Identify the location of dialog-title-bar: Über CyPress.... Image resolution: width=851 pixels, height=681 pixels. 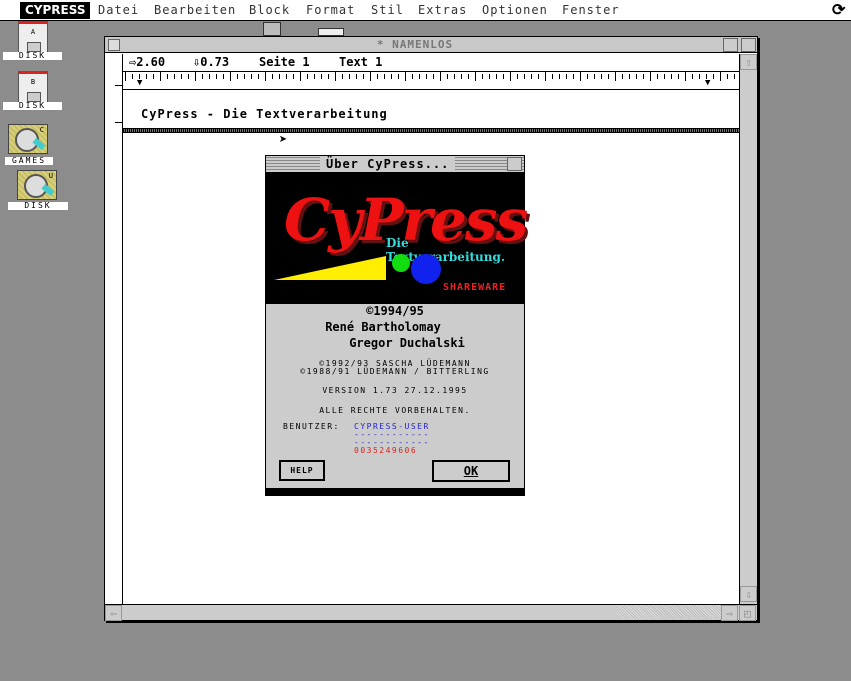
(395, 164).